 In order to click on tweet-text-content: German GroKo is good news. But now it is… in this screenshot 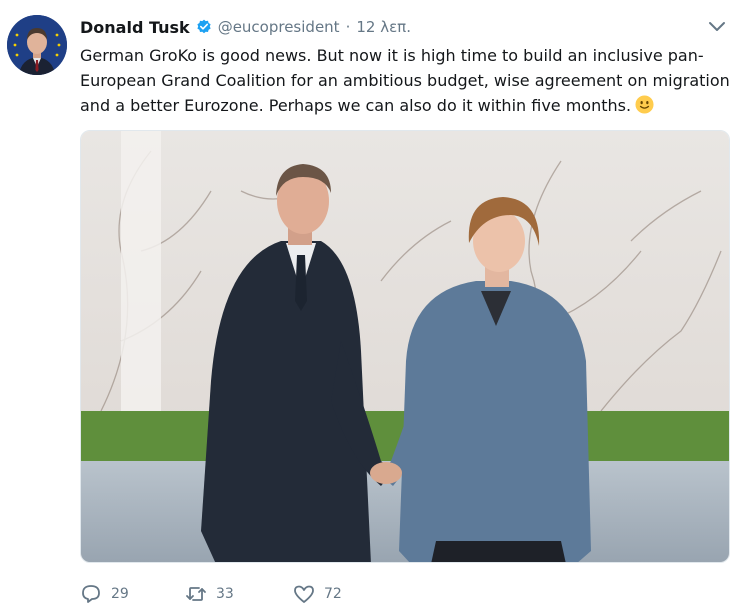, I will do `click(405, 80)`.